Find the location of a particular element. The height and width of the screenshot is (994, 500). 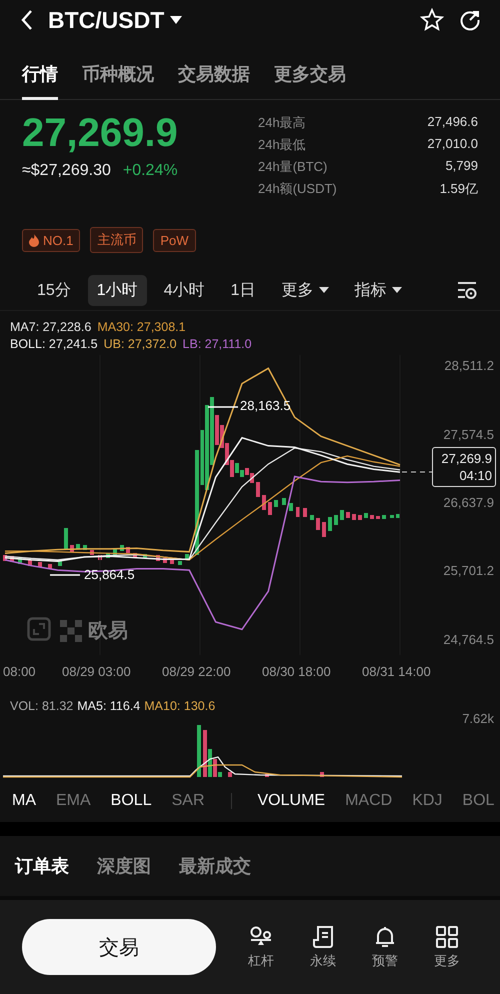

candle-countdown: 04:10 is located at coordinates (475, 475).